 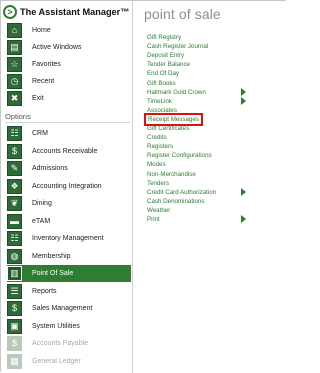 I want to click on submenu-item-credit-card-authorization: Credit Card Authorization, so click(x=203, y=192).